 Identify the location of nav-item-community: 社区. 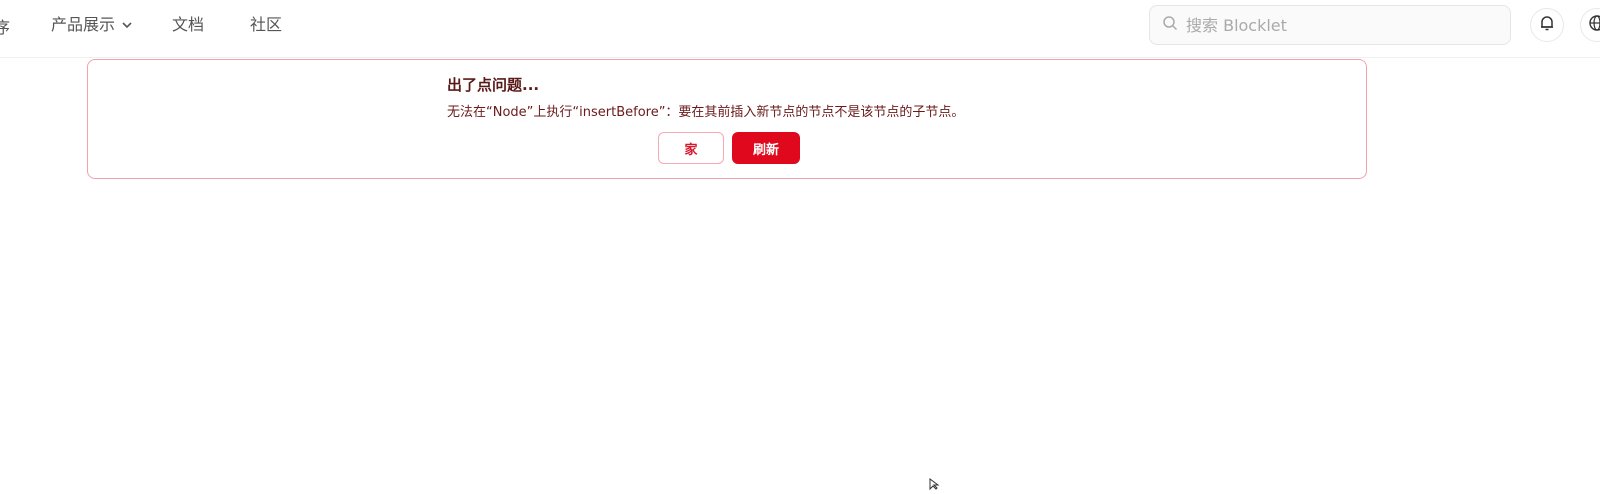
(266, 25).